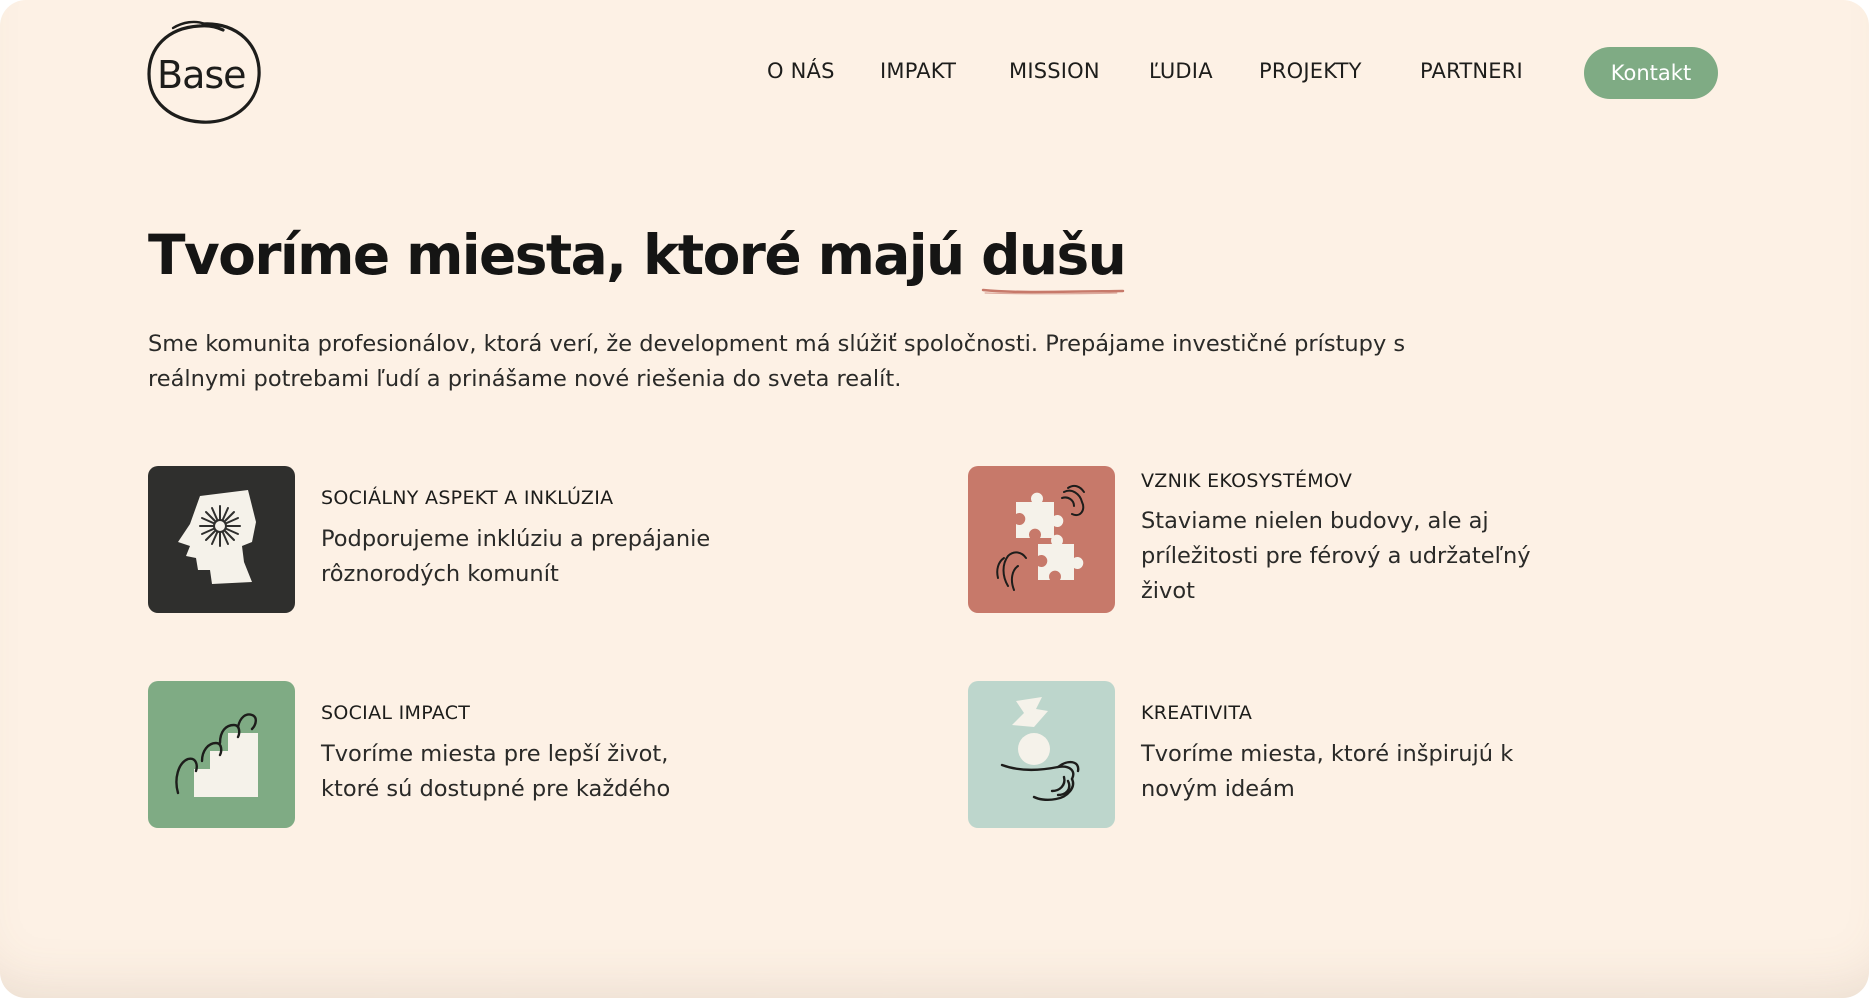 The width and height of the screenshot is (1869, 998). I want to click on nav-item-mission: MISSION, so click(1054, 71).